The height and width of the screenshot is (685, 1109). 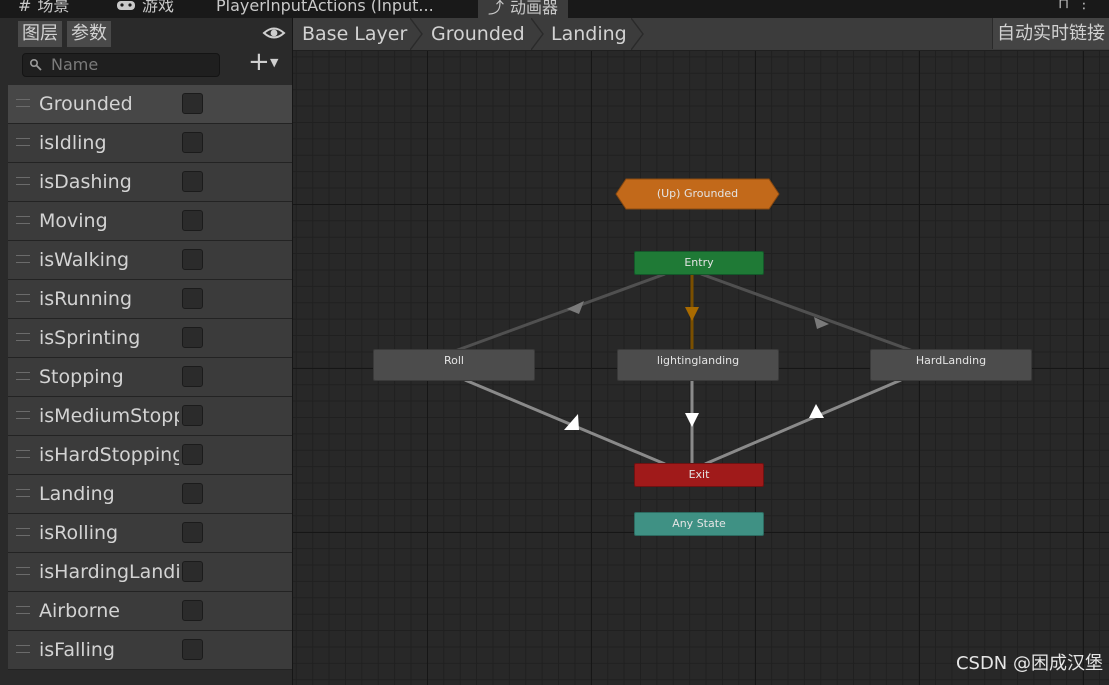 I want to click on parameter-name: isHardingLanding, so click(x=109, y=572).